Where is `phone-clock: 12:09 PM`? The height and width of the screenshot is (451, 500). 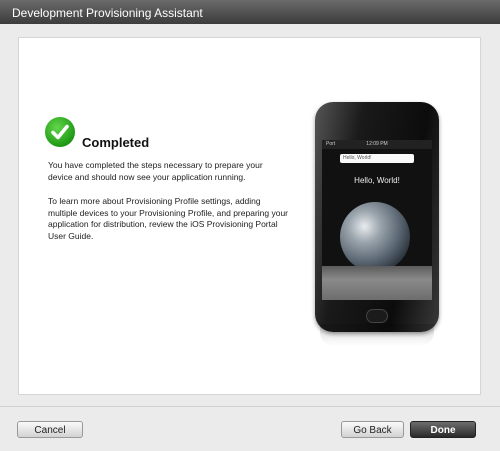
phone-clock: 12:09 PM is located at coordinates (377, 144).